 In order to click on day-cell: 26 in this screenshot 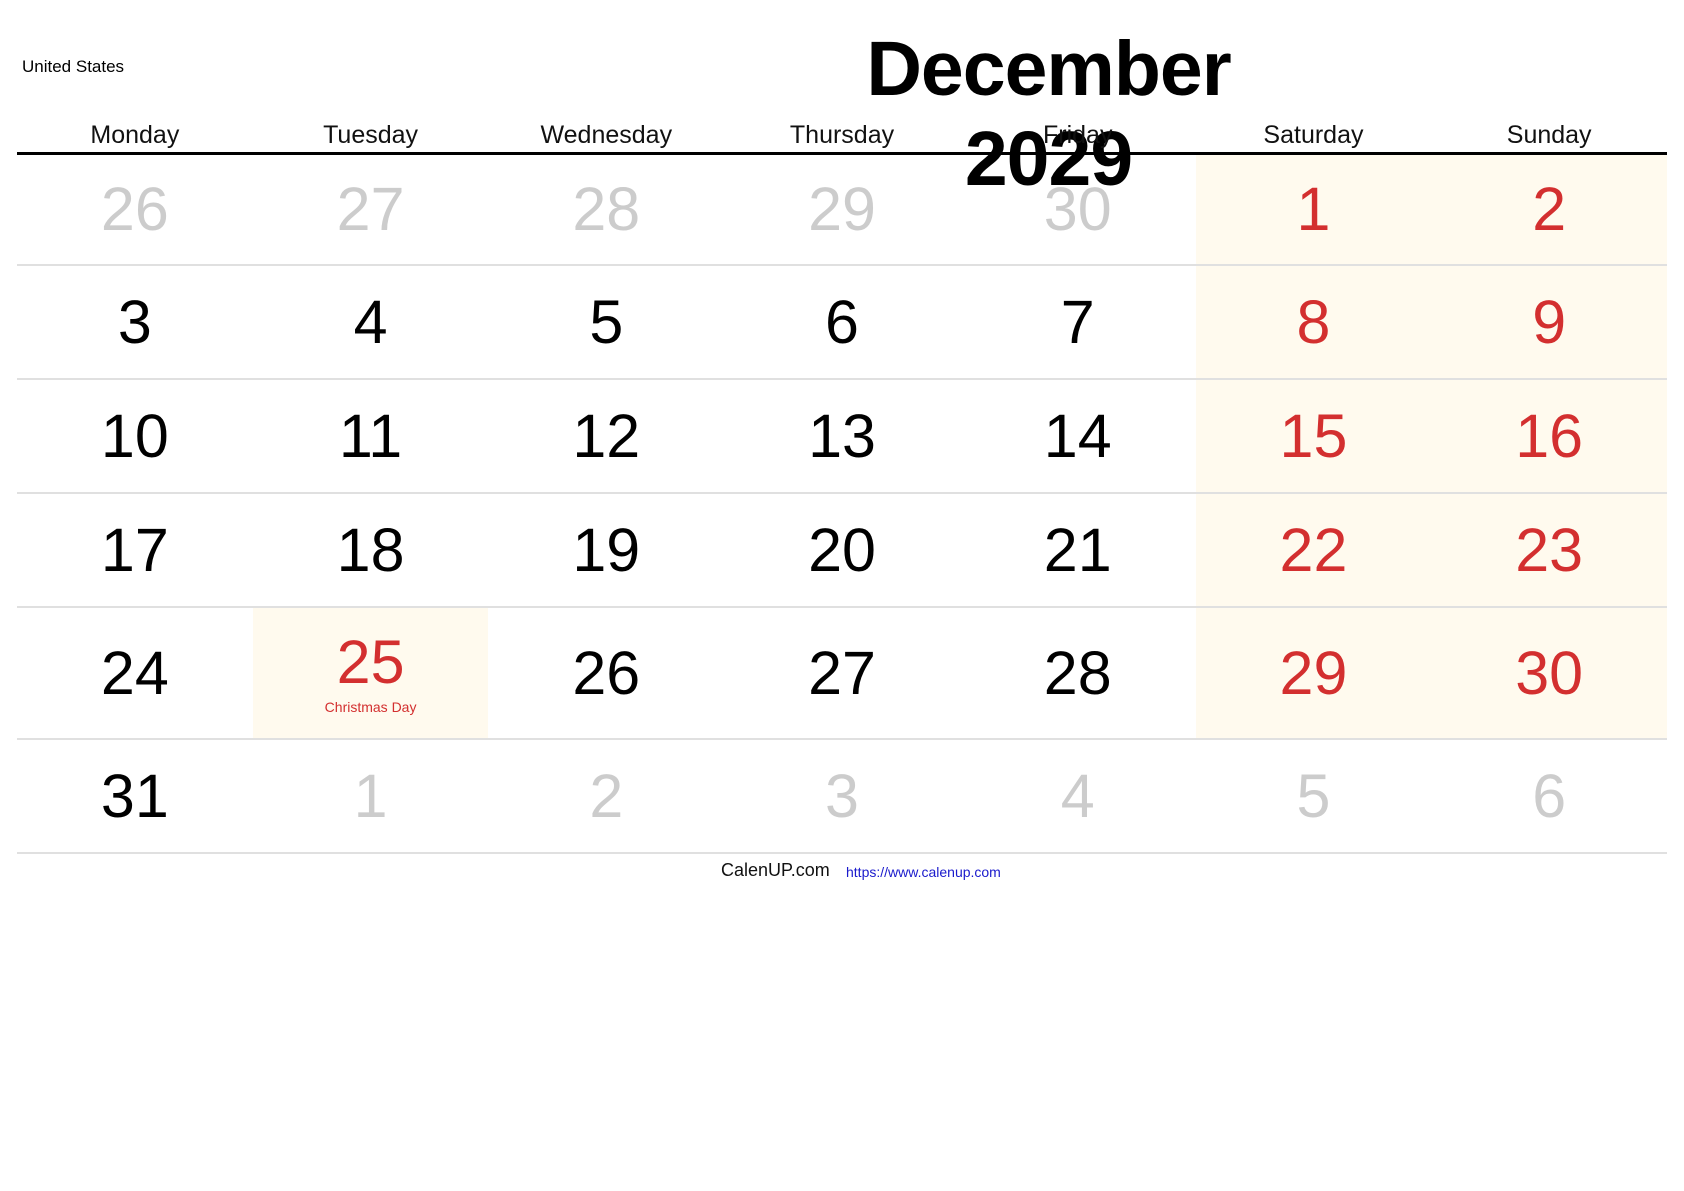, I will do `click(606, 673)`.